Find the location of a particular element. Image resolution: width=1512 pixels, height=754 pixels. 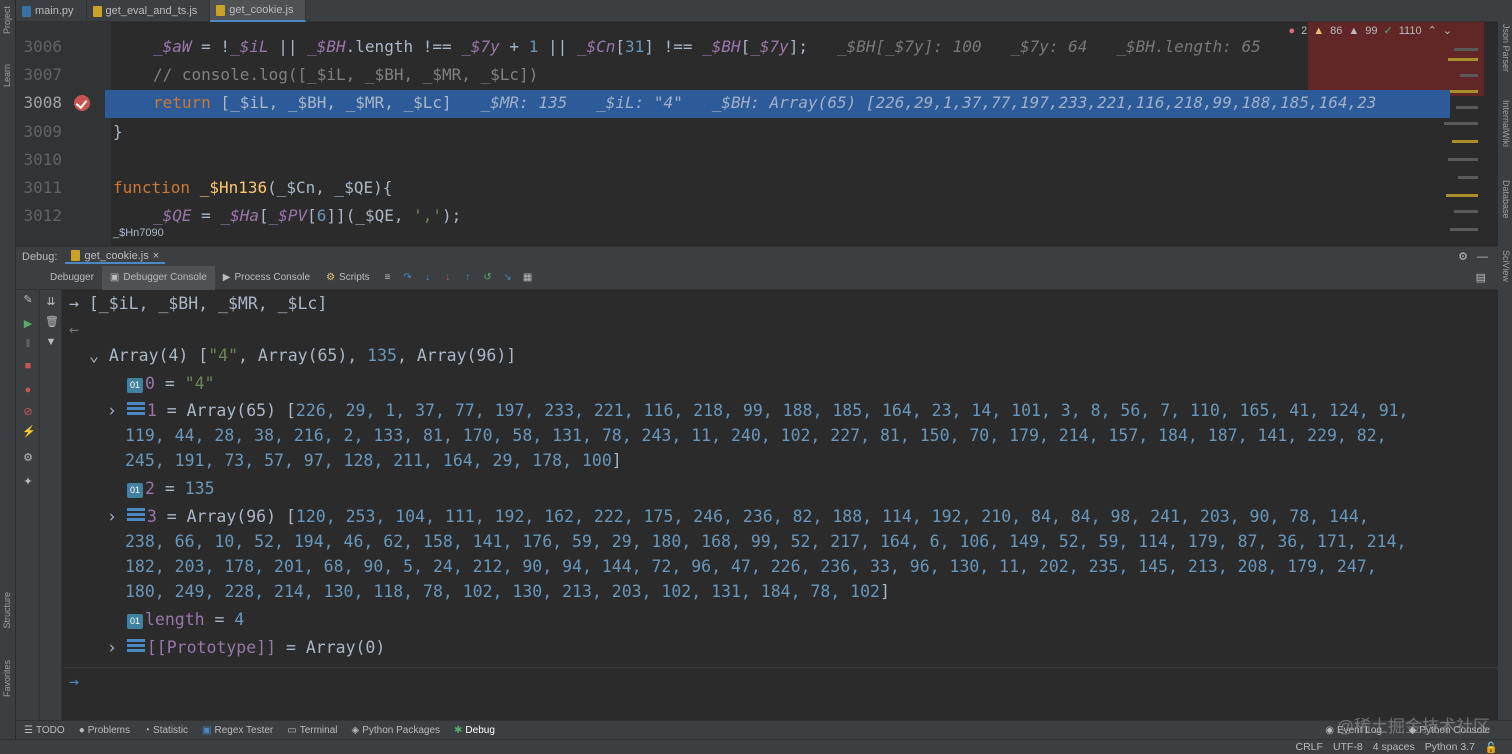

minimize-icon: — is located at coordinates (1482, 257).